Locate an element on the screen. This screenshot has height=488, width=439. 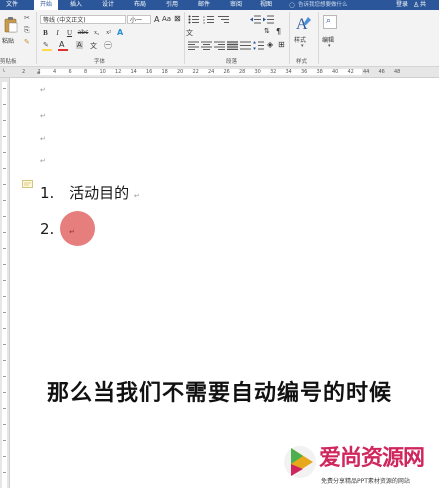
char-shading-icon: A is located at coordinates (79, 45).